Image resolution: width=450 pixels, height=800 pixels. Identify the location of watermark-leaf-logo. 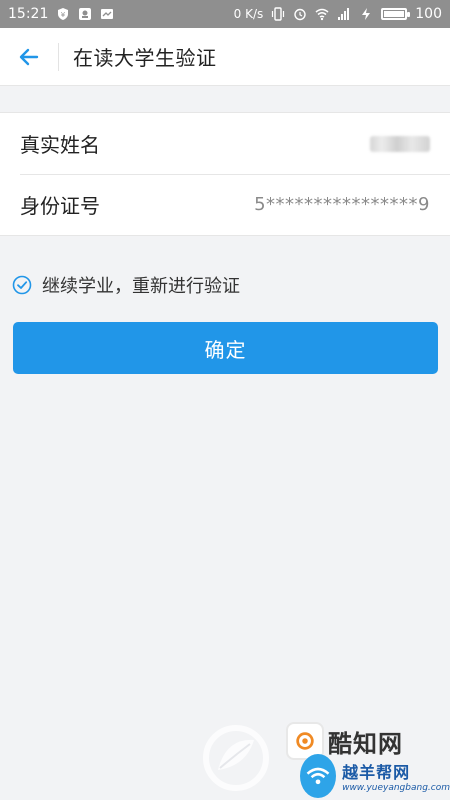
(236, 758).